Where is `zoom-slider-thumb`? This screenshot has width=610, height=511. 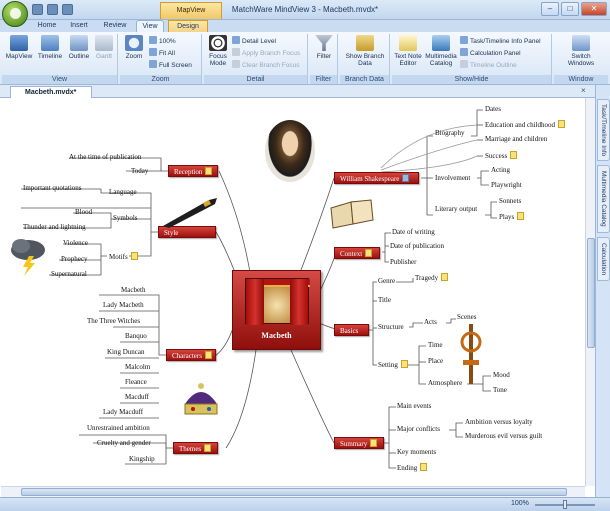 zoom-slider-thumb is located at coordinates (565, 504).